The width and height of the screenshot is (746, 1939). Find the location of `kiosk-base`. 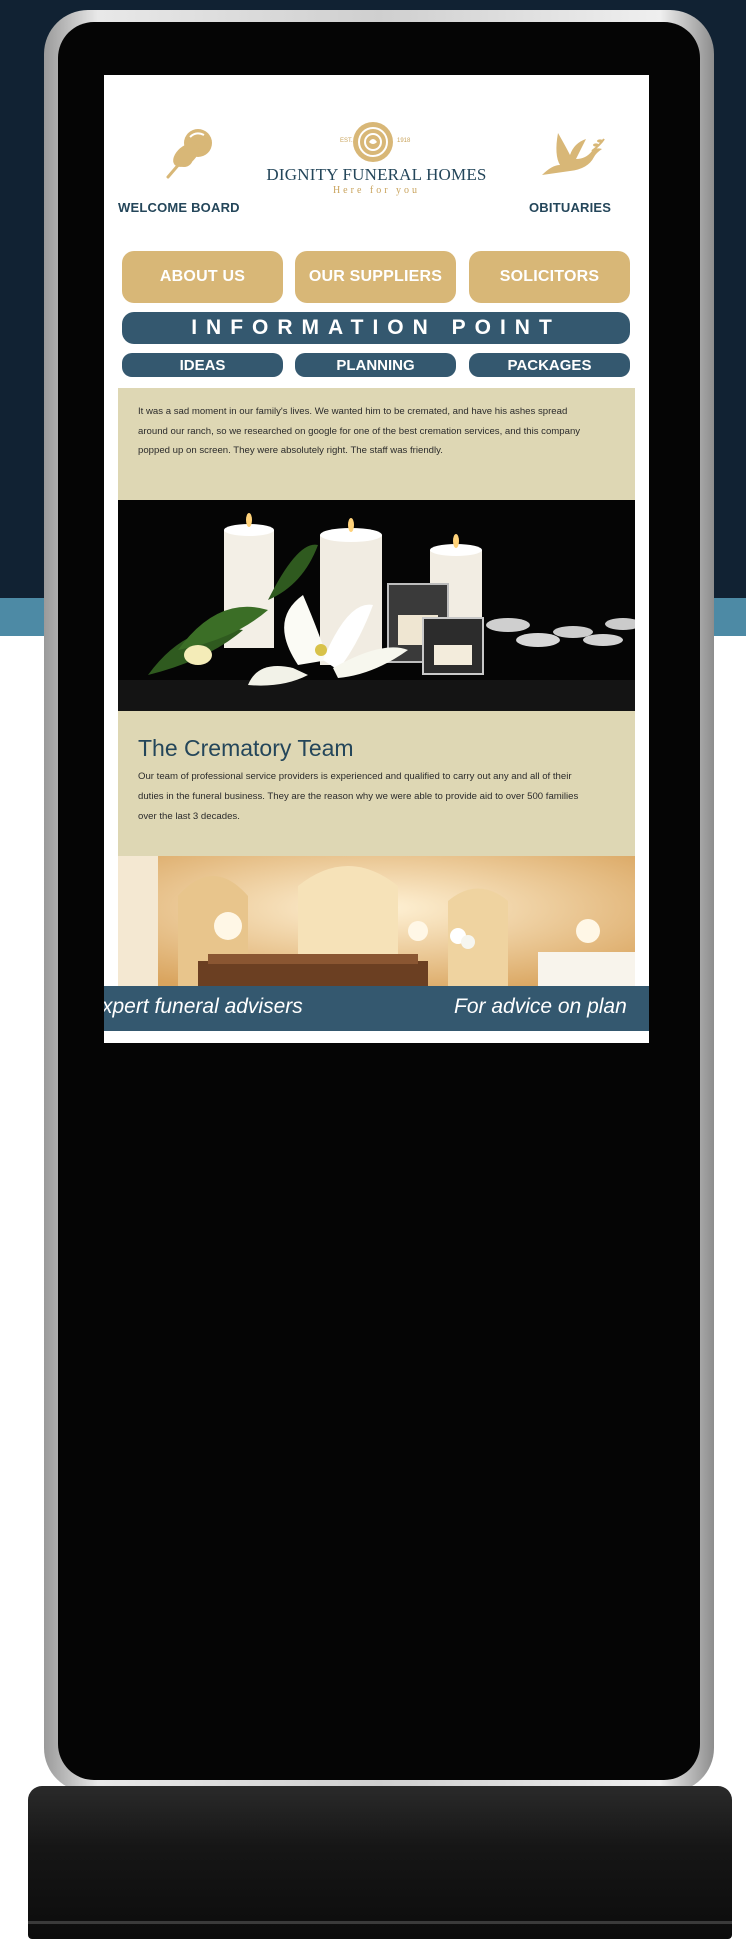

kiosk-base is located at coordinates (380, 1862).